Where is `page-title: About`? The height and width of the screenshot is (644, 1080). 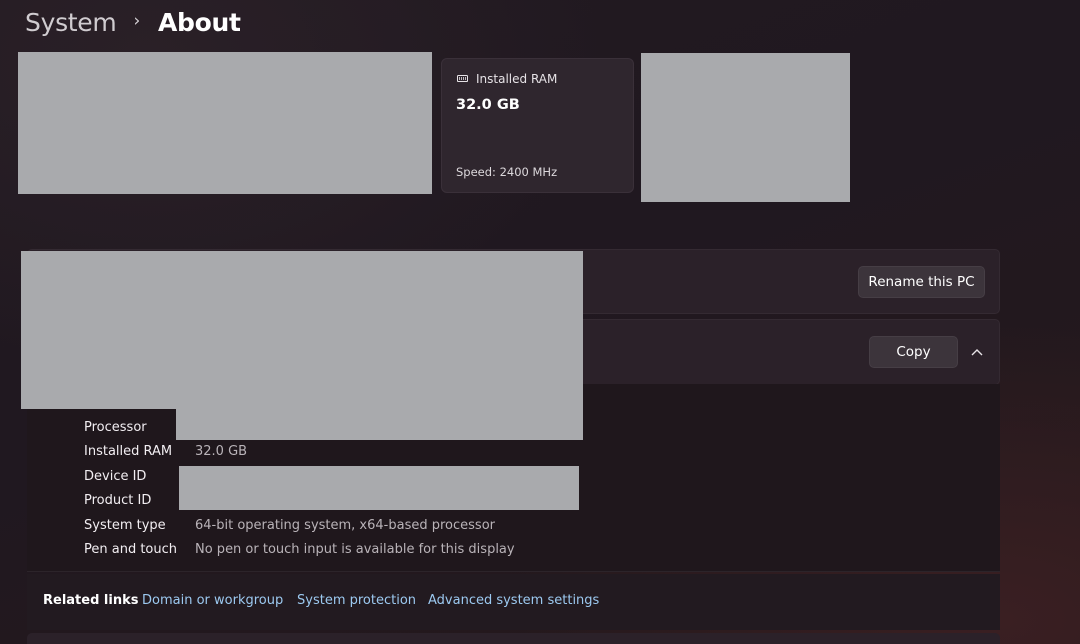 page-title: About is located at coordinates (199, 22).